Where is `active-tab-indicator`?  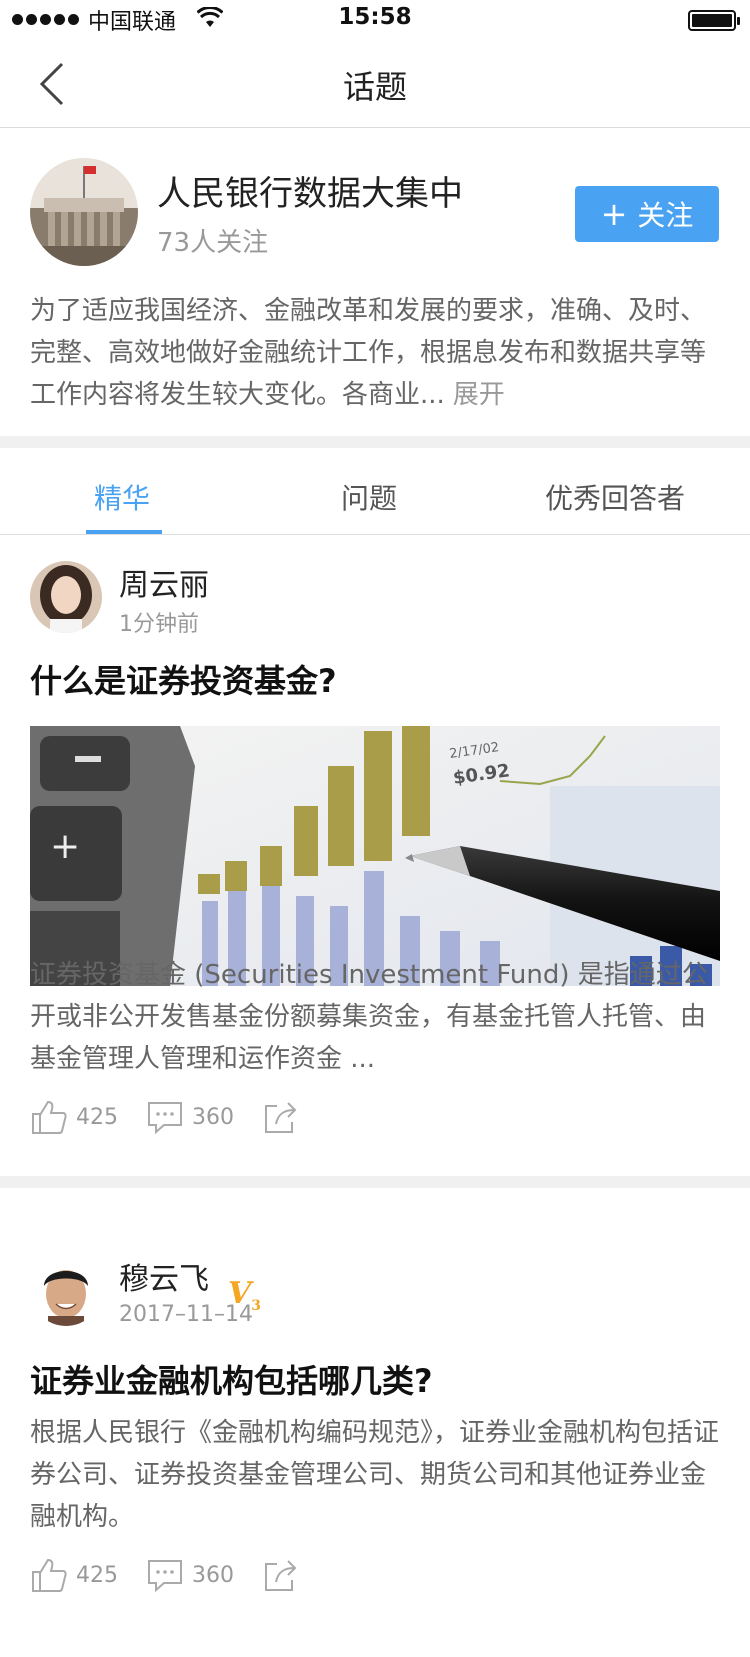
active-tab-indicator is located at coordinates (124, 532).